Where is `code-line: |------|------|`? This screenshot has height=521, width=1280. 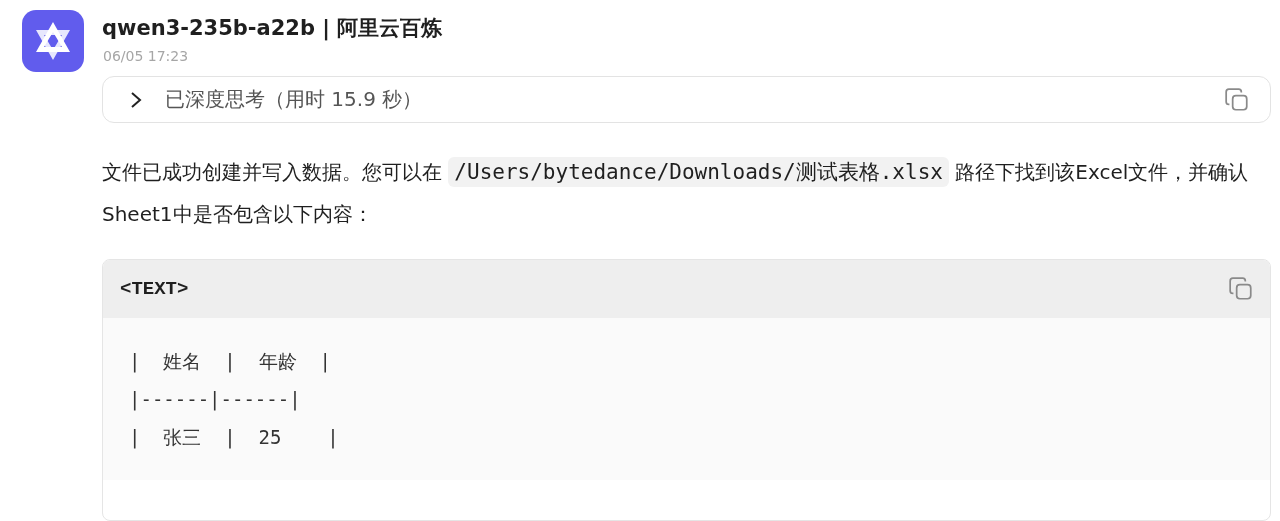
code-line: |------|------| is located at coordinates (215, 400).